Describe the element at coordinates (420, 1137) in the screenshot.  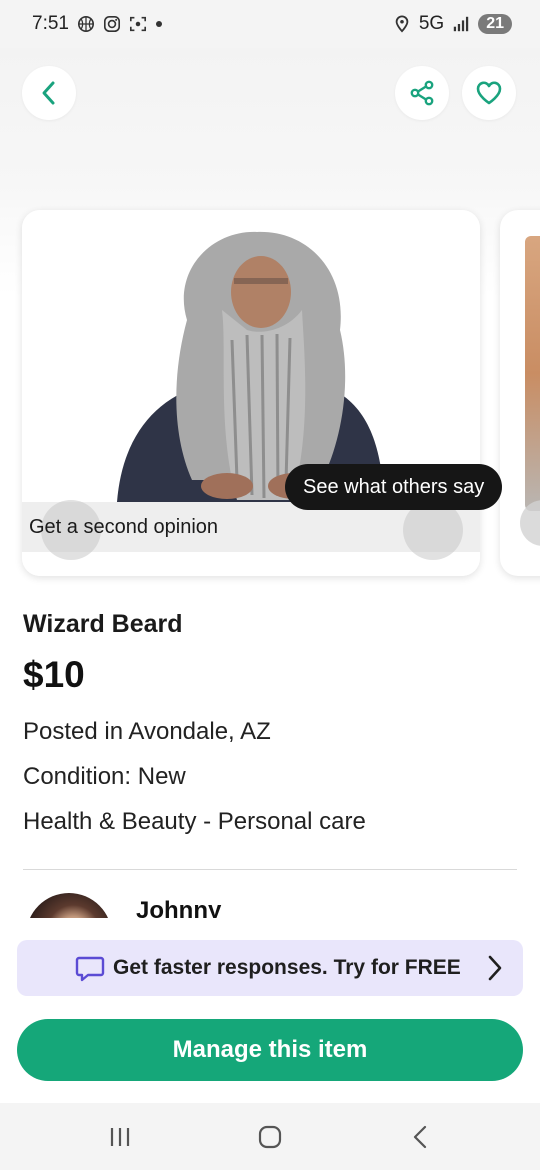
I see `nav-back-icon` at that location.